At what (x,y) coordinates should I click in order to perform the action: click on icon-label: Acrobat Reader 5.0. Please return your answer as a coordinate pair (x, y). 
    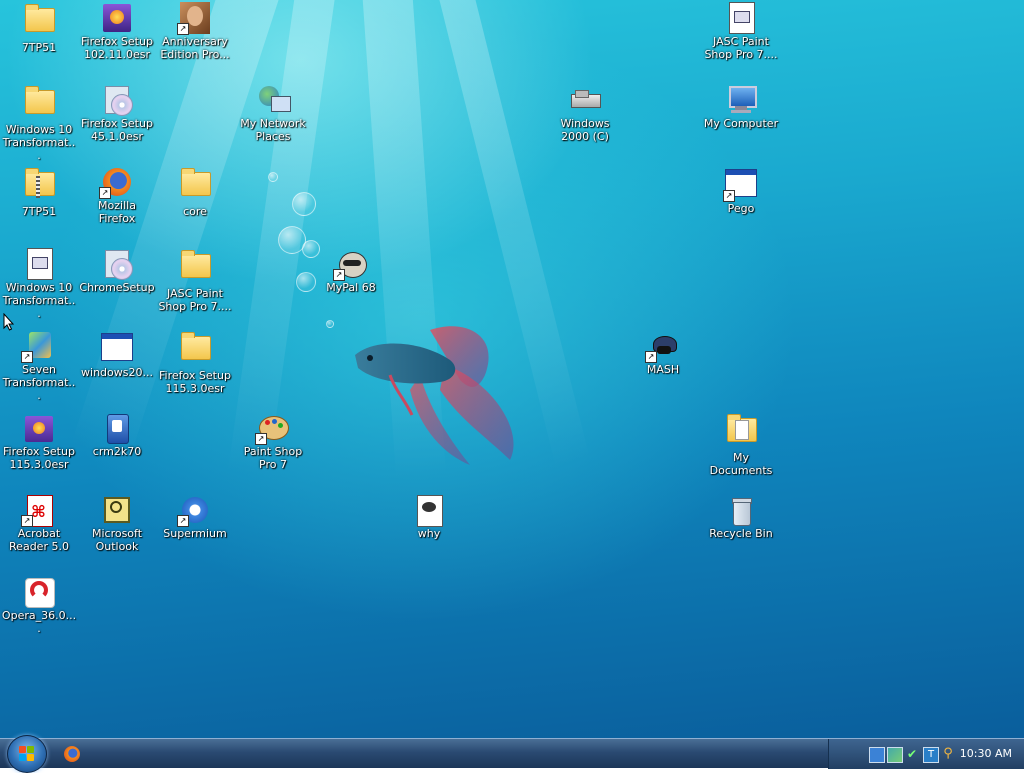
    Looking at the image, I should click on (39, 540).